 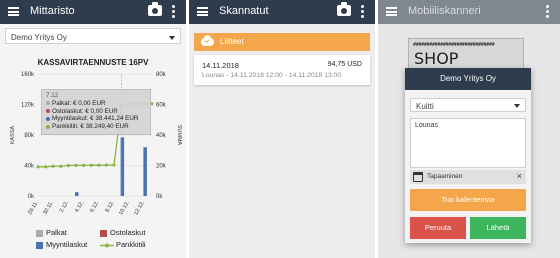 I want to click on calendar-attachment: Tapaaminen ×, so click(x=468, y=177).